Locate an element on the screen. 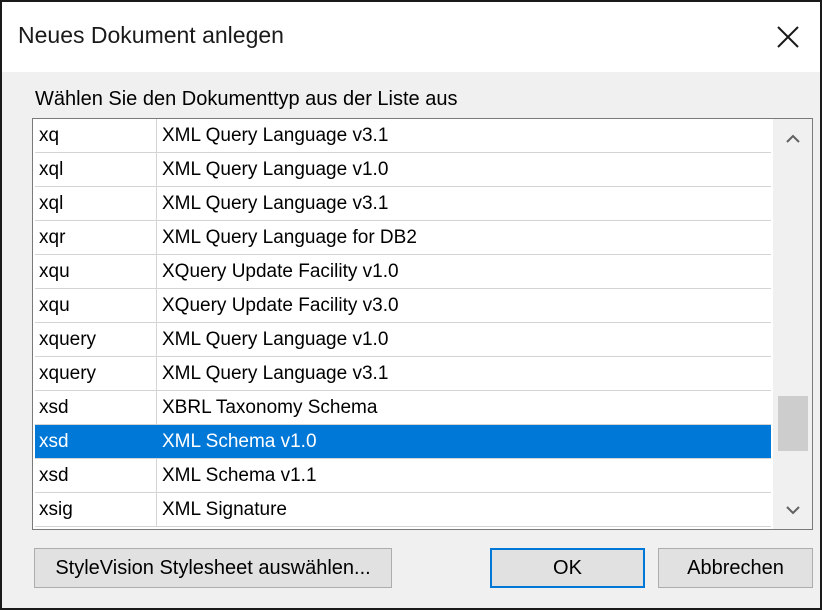 The width and height of the screenshot is (822, 610). dialog-title: Neues Dokument anlegen is located at coordinates (151, 35).